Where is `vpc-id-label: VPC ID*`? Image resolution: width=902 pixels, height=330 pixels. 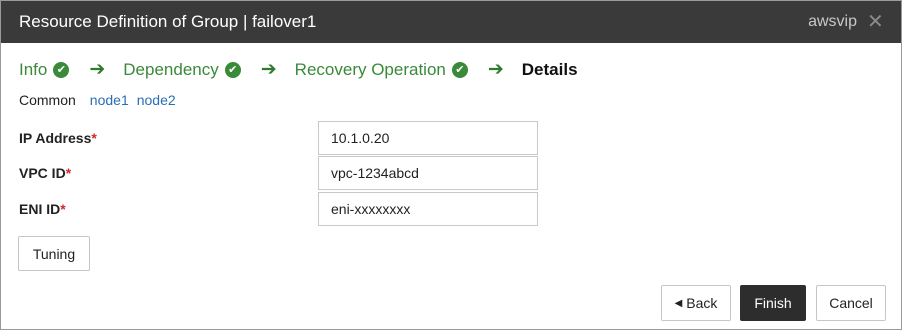 vpc-id-label: VPC ID* is located at coordinates (45, 173).